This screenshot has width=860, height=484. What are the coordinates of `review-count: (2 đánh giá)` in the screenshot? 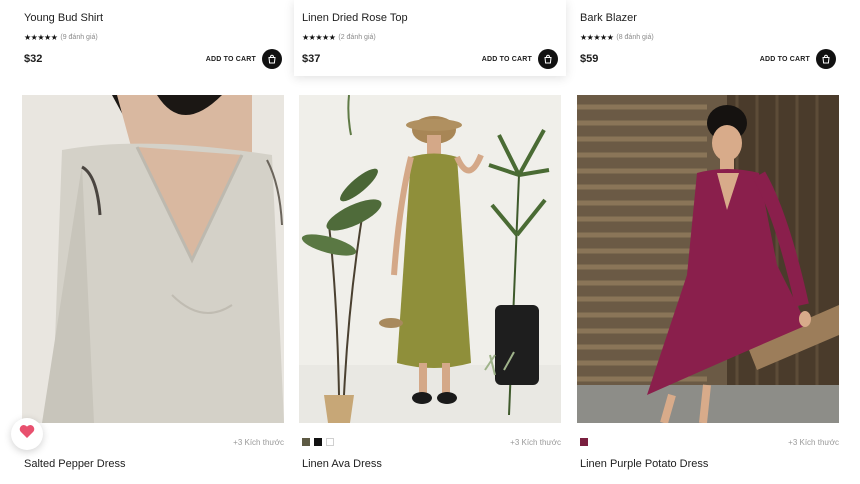 It's located at (357, 37).